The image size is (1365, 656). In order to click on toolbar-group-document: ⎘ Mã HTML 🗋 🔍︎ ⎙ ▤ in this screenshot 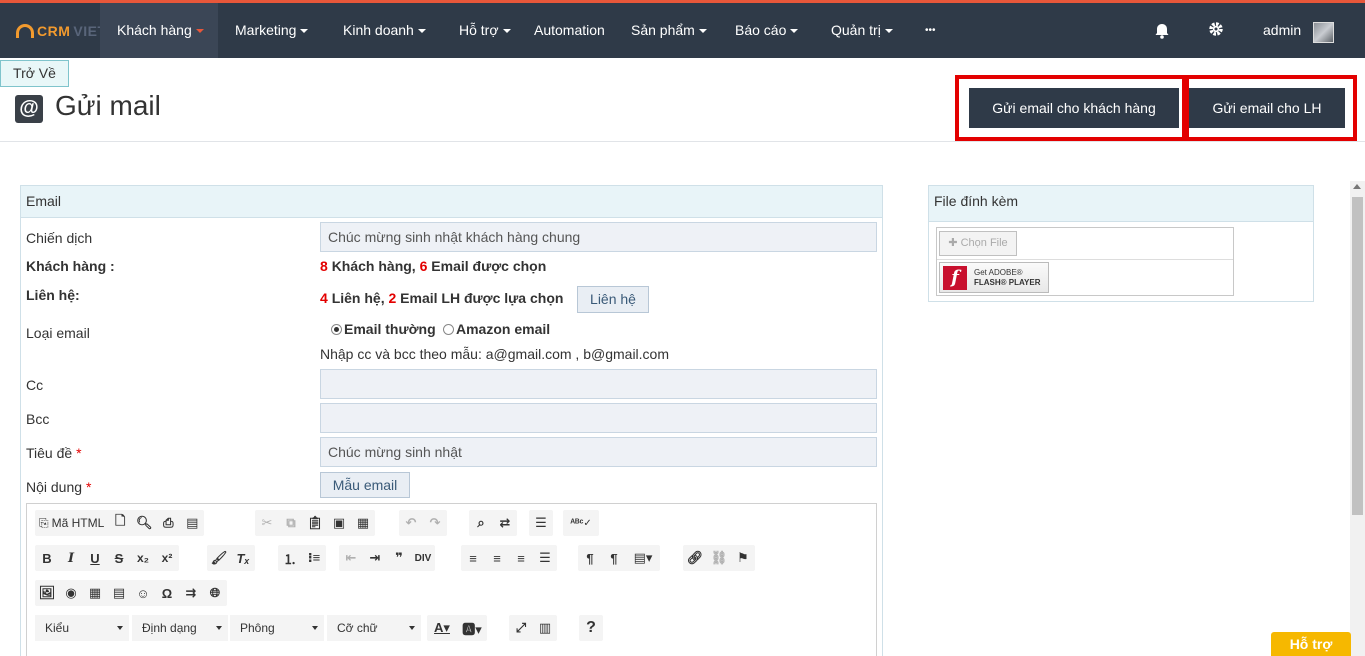, I will do `click(120, 523)`.